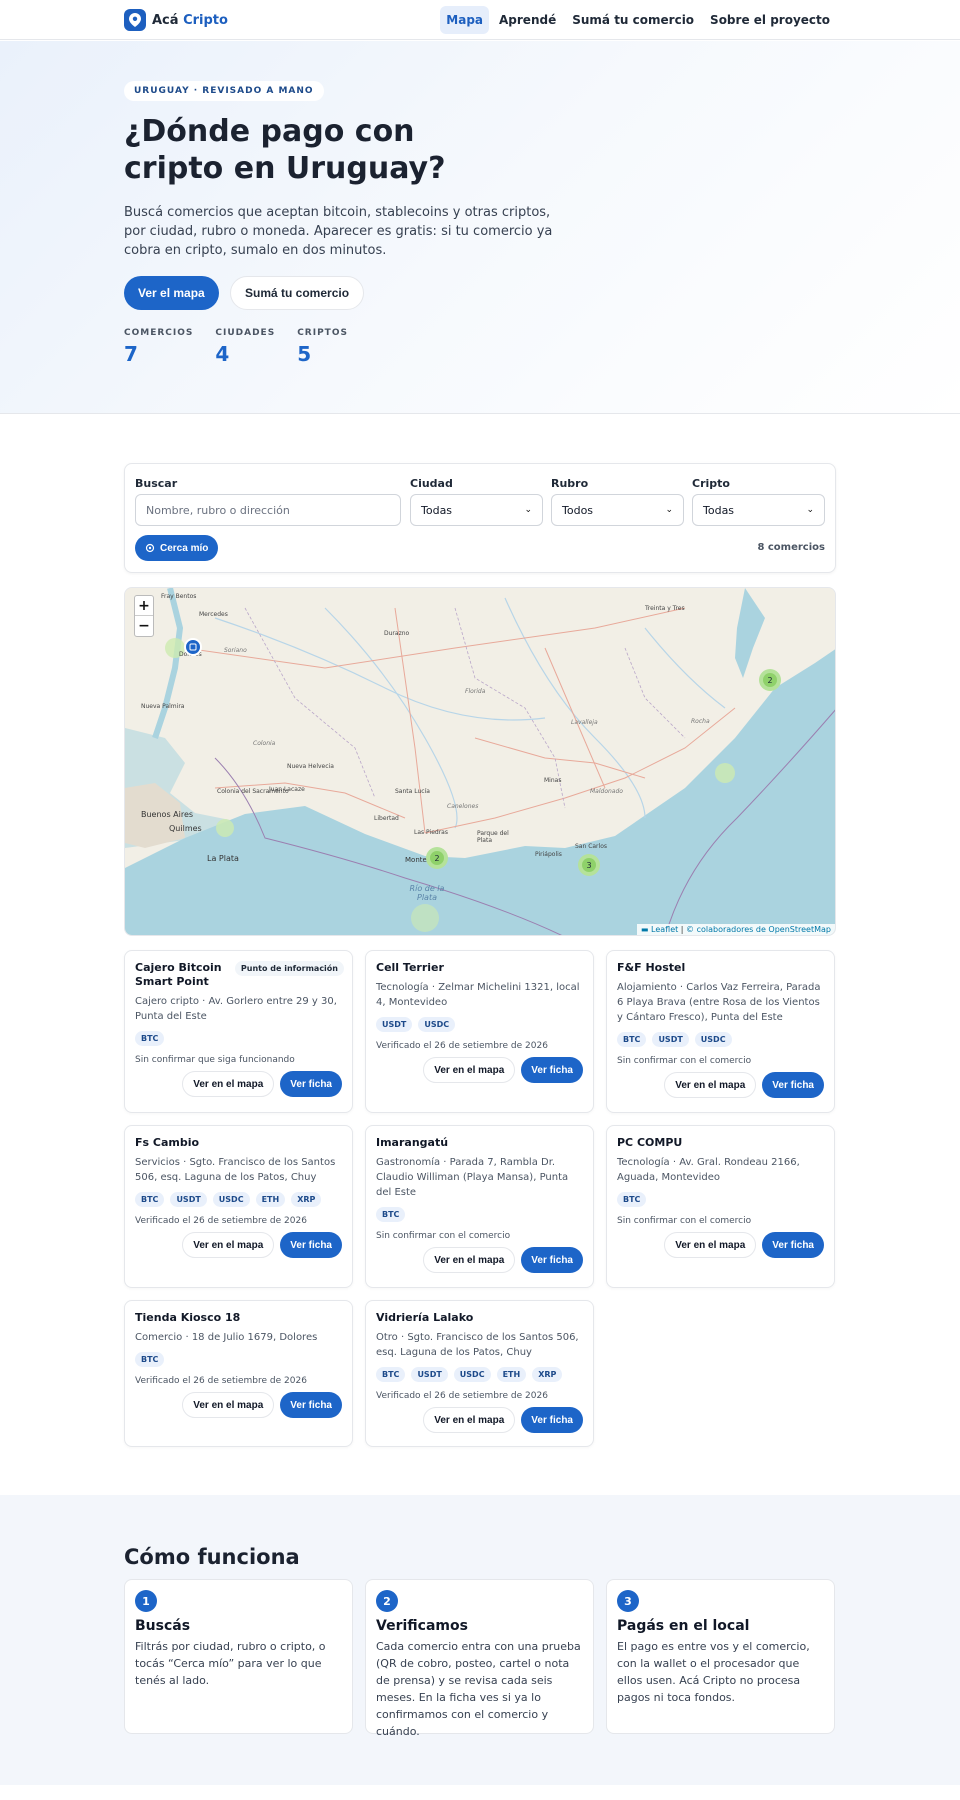 Image resolution: width=960 pixels, height=1800 pixels. Describe the element at coordinates (171, 293) in the screenshot. I see `view-map-button: Ver el mapa` at that location.